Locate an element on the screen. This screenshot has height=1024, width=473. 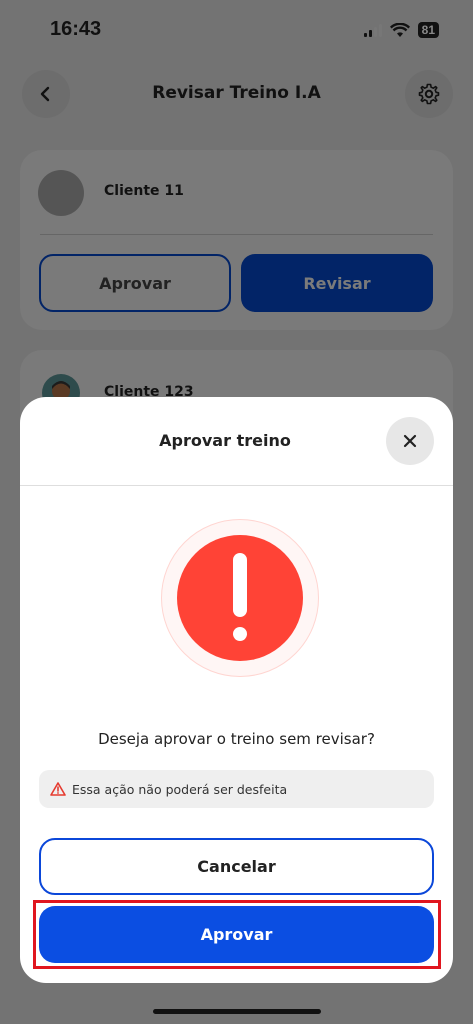
status-icons: 81 is located at coordinates (401, 30).